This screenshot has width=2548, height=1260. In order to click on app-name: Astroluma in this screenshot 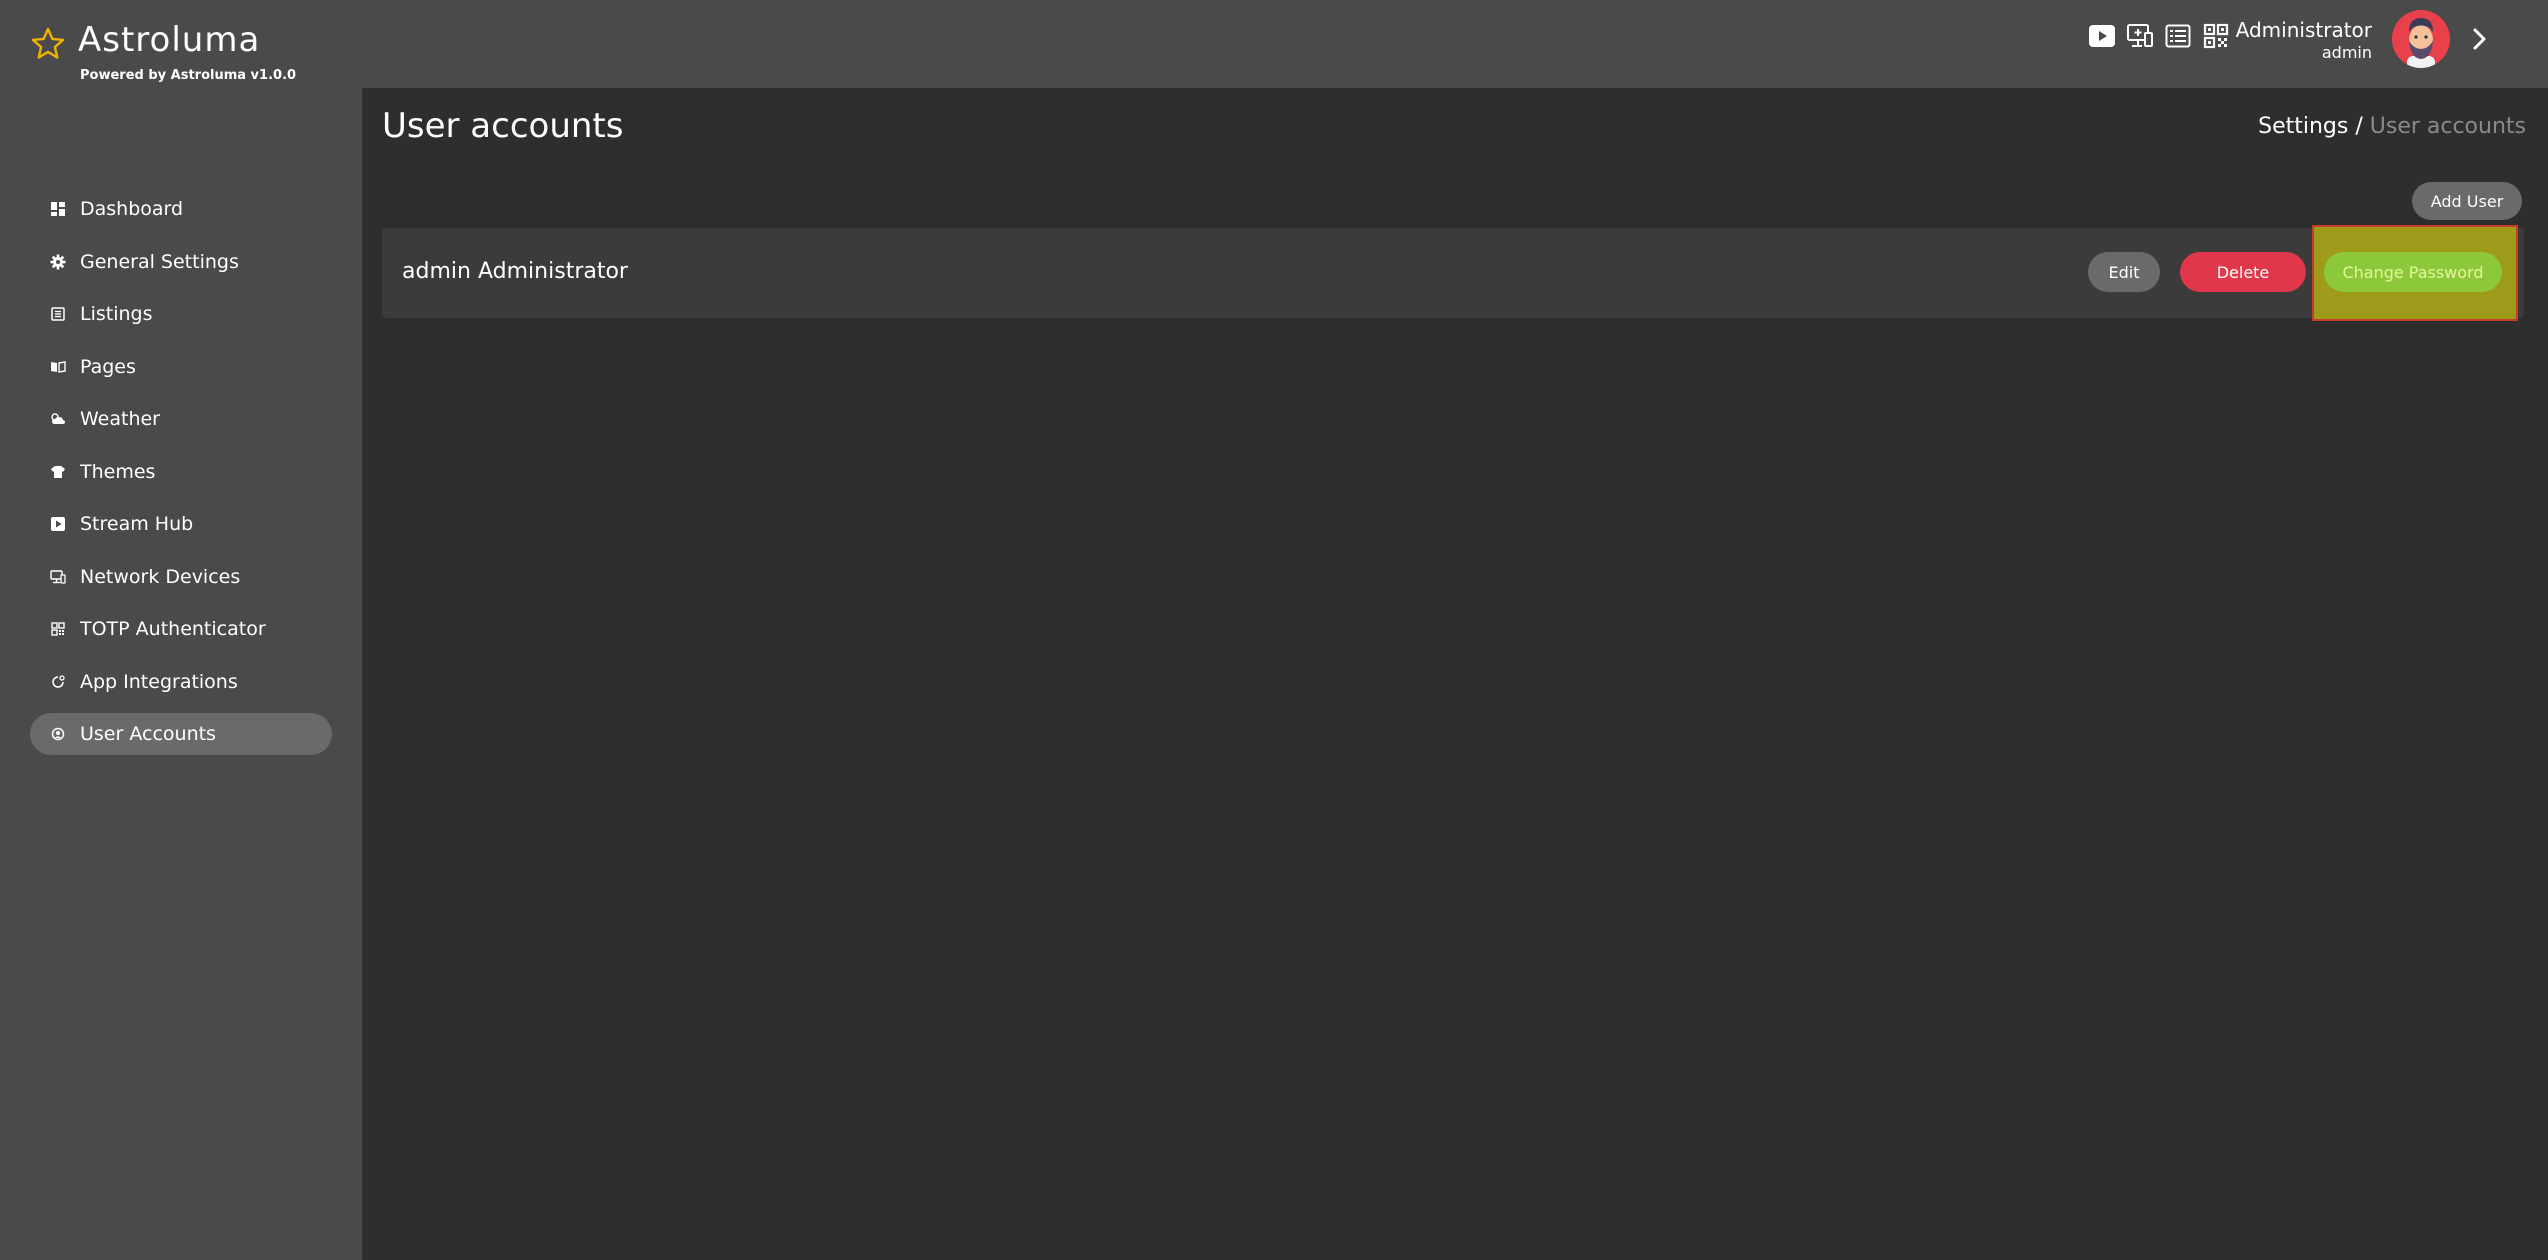, I will do `click(169, 40)`.